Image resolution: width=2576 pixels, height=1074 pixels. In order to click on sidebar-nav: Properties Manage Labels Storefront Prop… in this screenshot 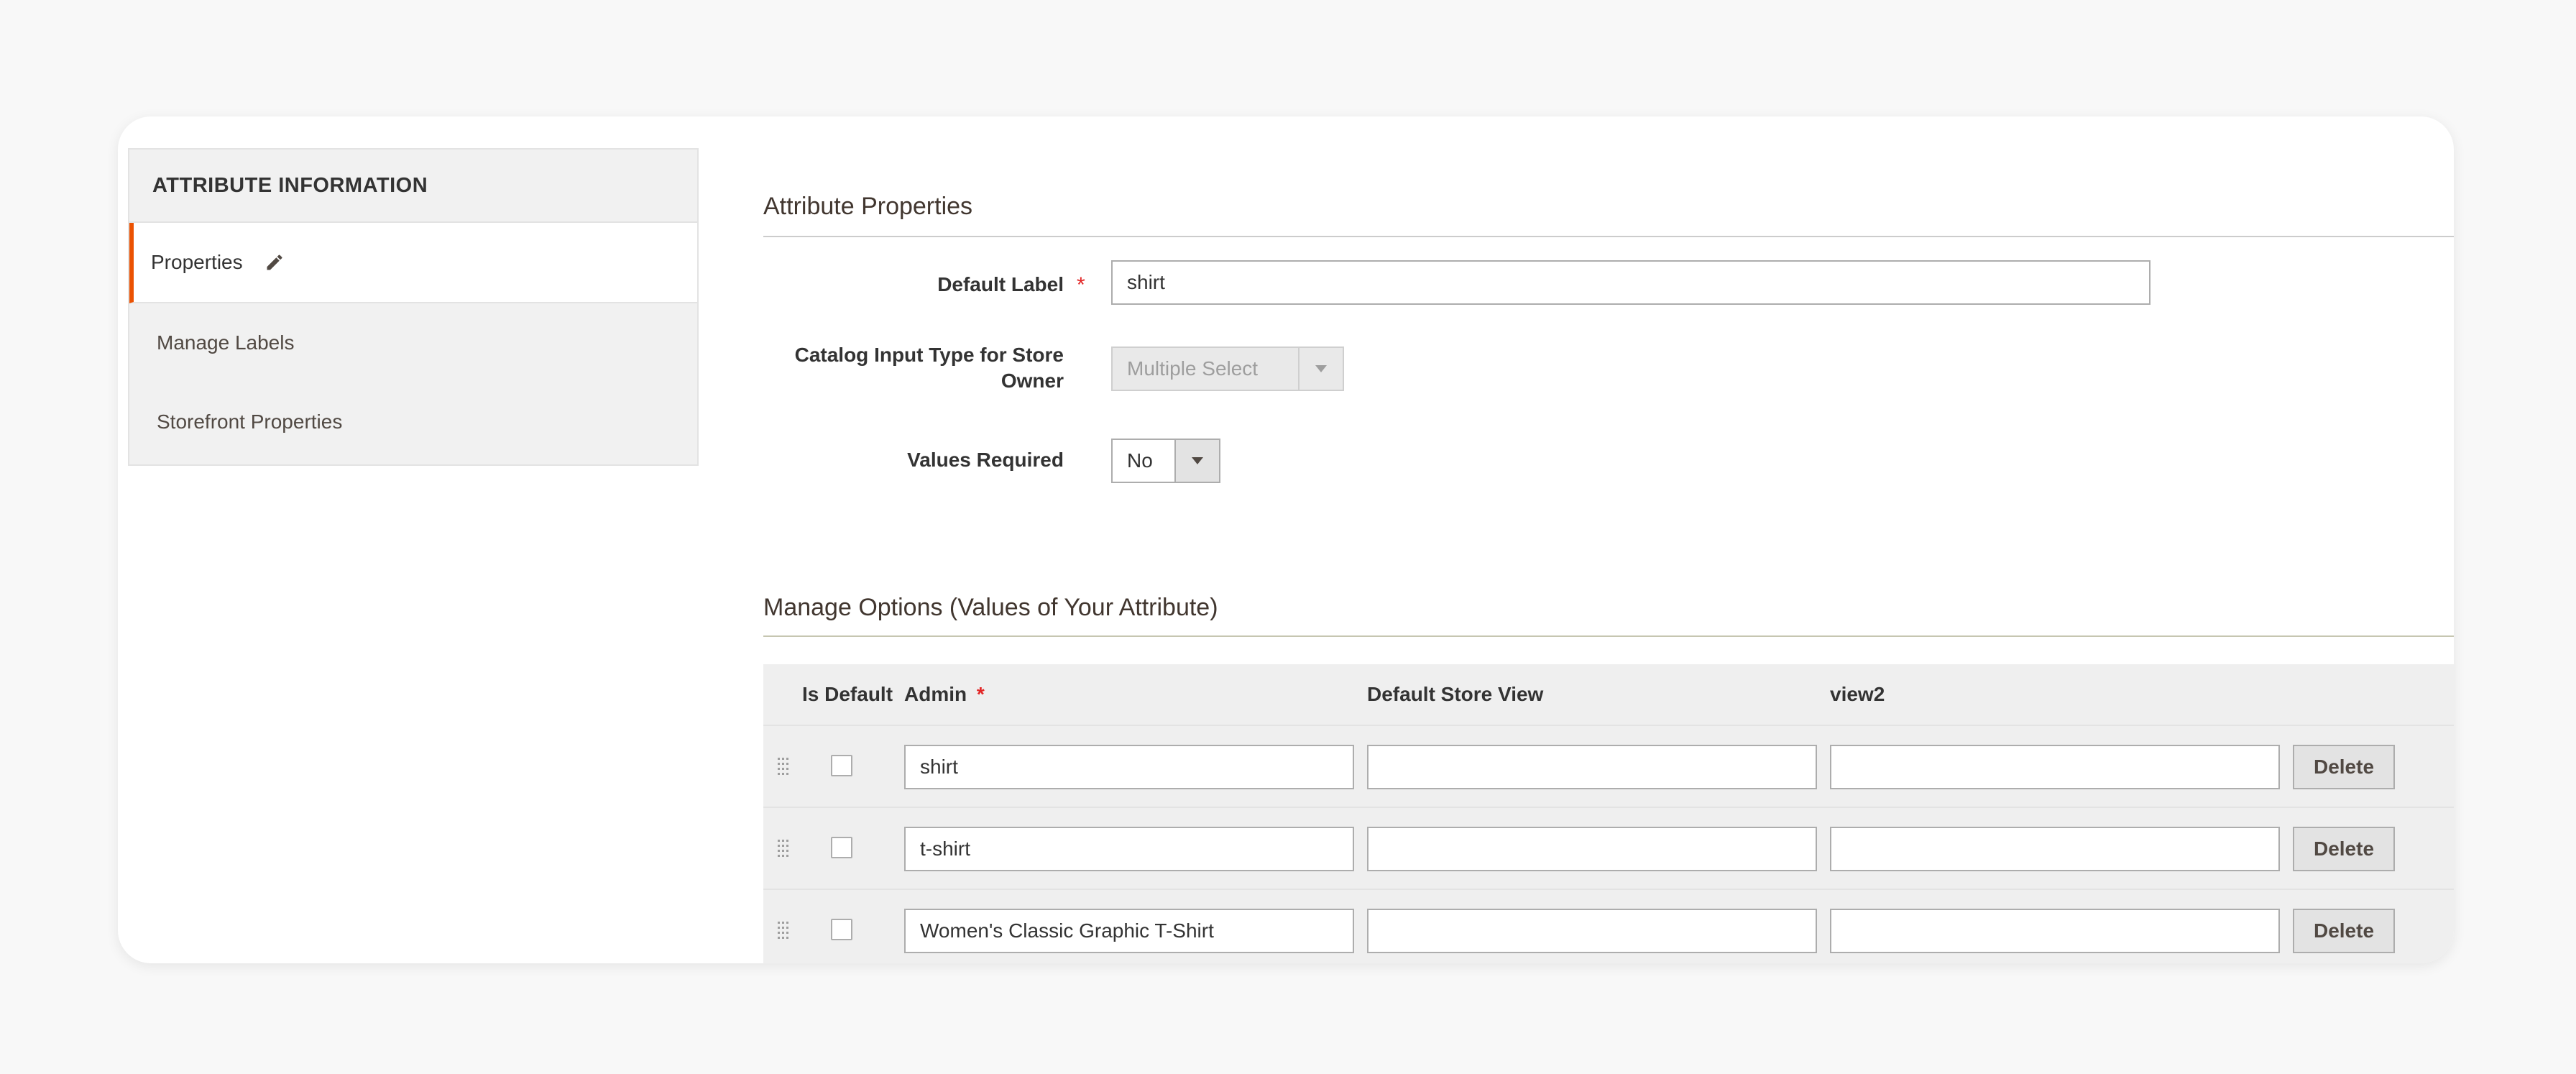, I will do `click(413, 344)`.